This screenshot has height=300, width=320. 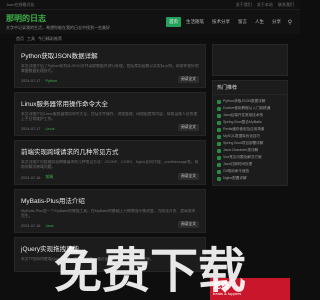 I want to click on brand: 那明的日志 文字中记录我的生活，希望你能在我的日志中找到一些美好, so click(x=58, y=22).